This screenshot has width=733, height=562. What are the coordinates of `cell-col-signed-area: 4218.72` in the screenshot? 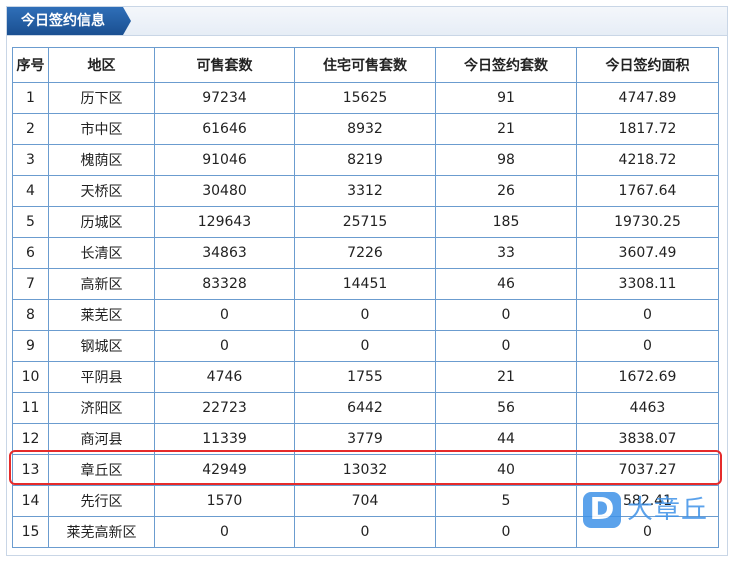 It's located at (647, 160).